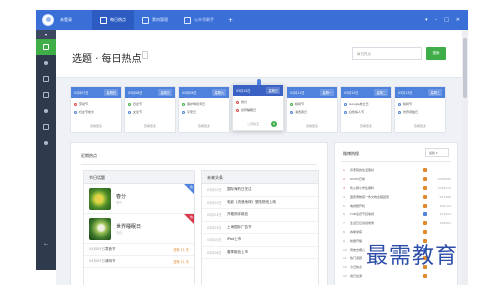  Describe the element at coordinates (359, 104) in the screenshot. I see `event-label: Google成立日` at that location.